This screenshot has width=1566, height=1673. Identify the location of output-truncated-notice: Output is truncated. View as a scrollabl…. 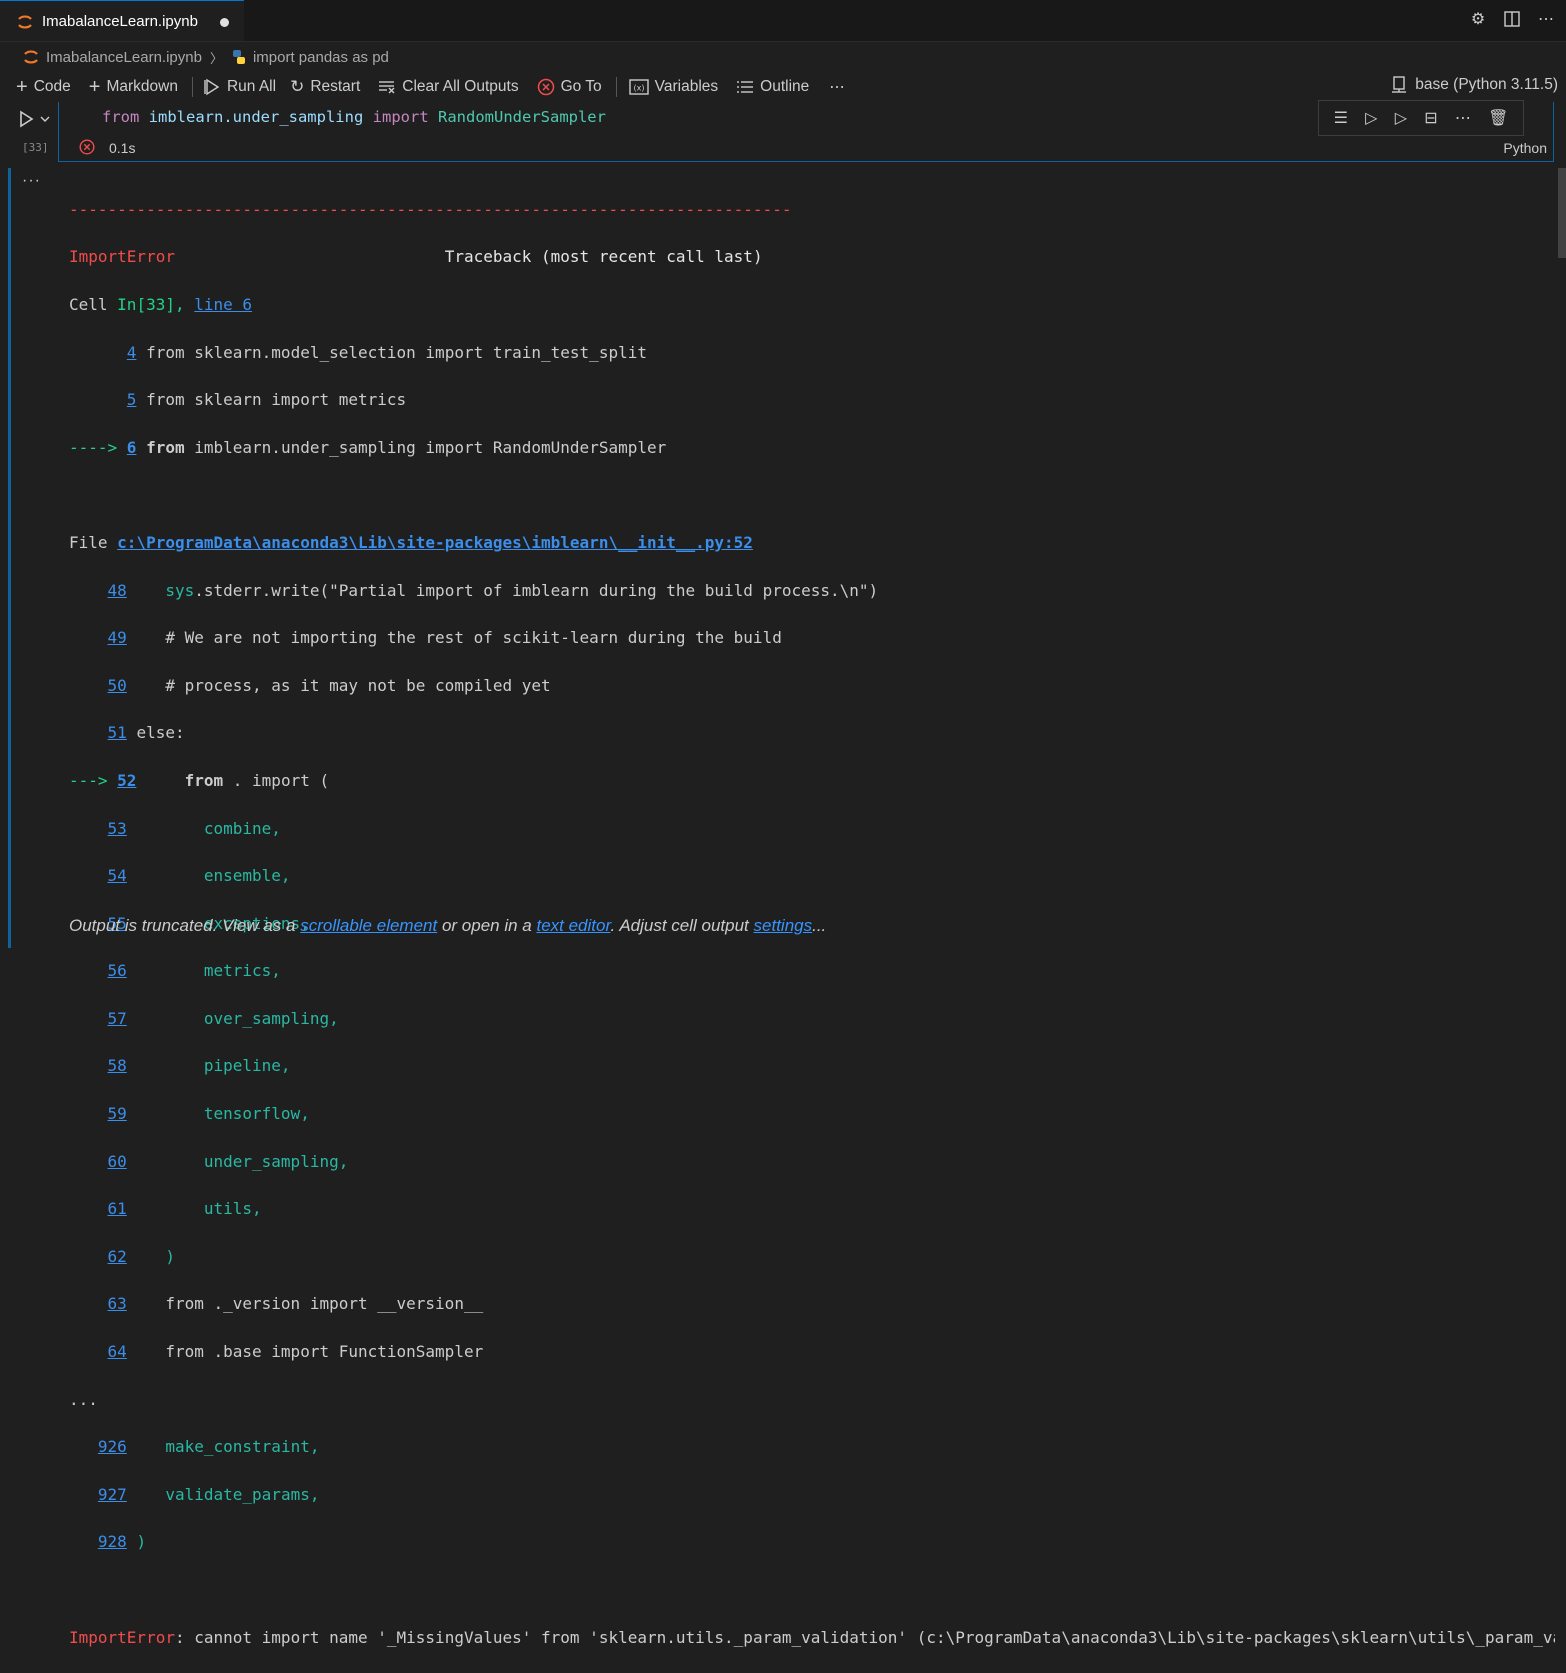
(448, 925).